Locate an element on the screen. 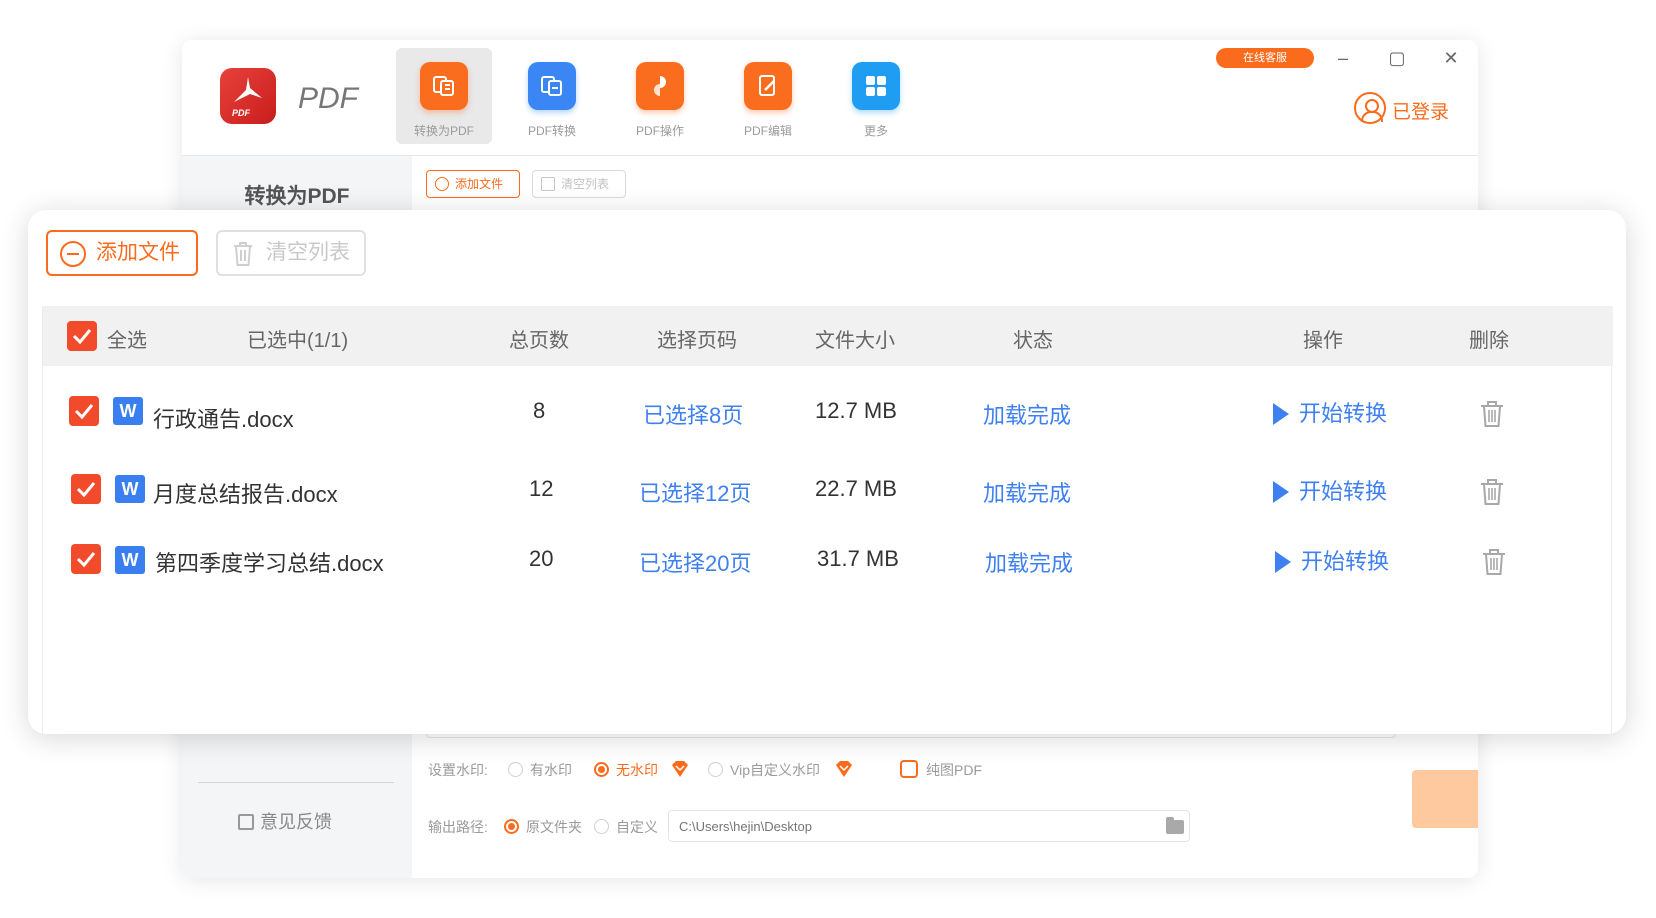 Image resolution: width=1656 pixels, height=918 pixels. select-all-checkbox is located at coordinates (82, 336).